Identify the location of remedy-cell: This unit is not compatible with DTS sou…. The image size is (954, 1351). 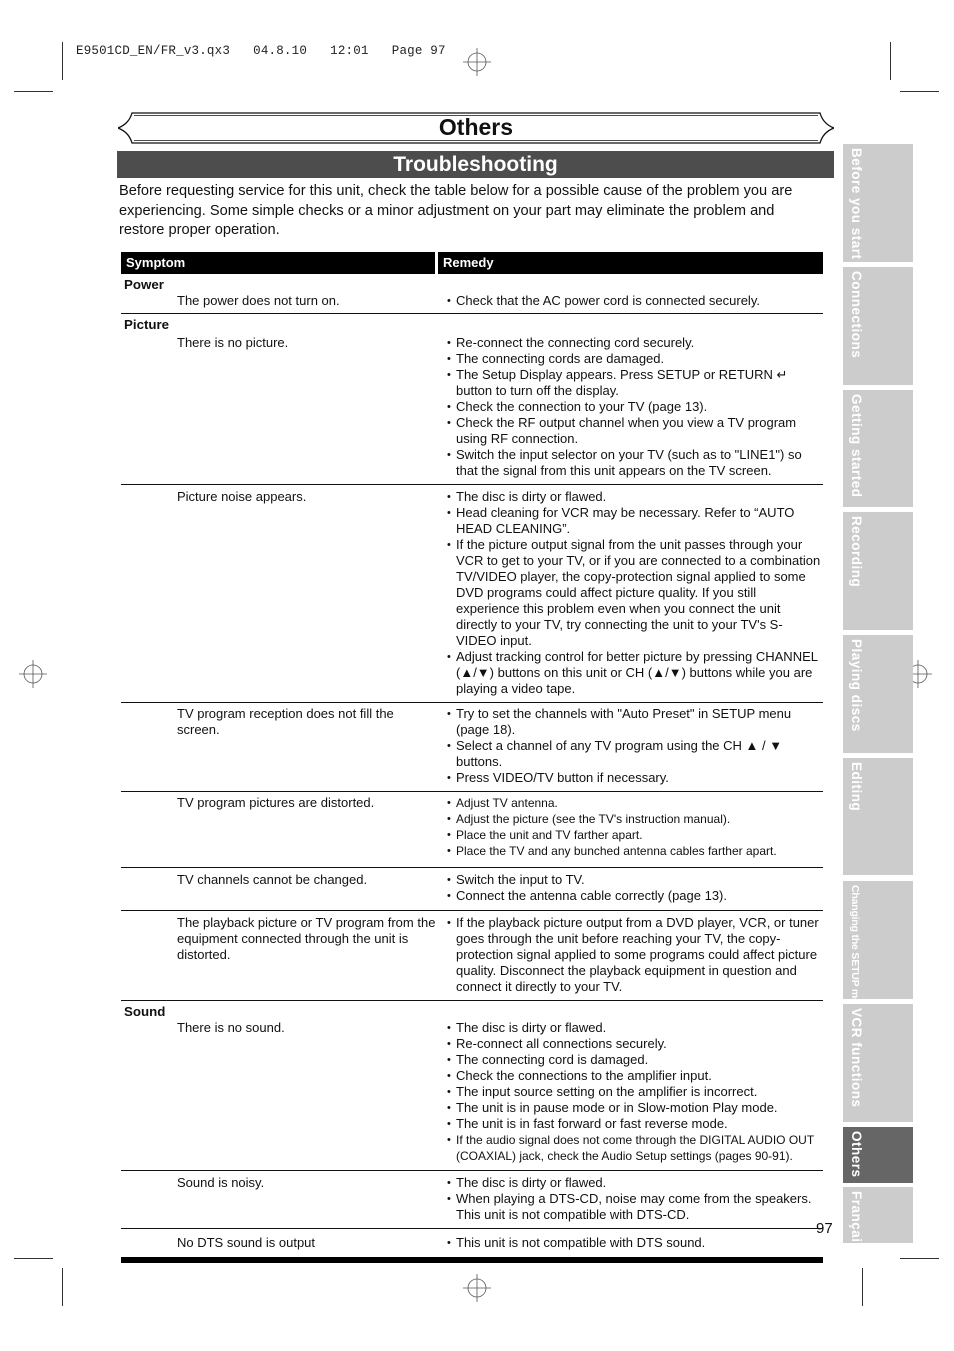
(635, 1243).